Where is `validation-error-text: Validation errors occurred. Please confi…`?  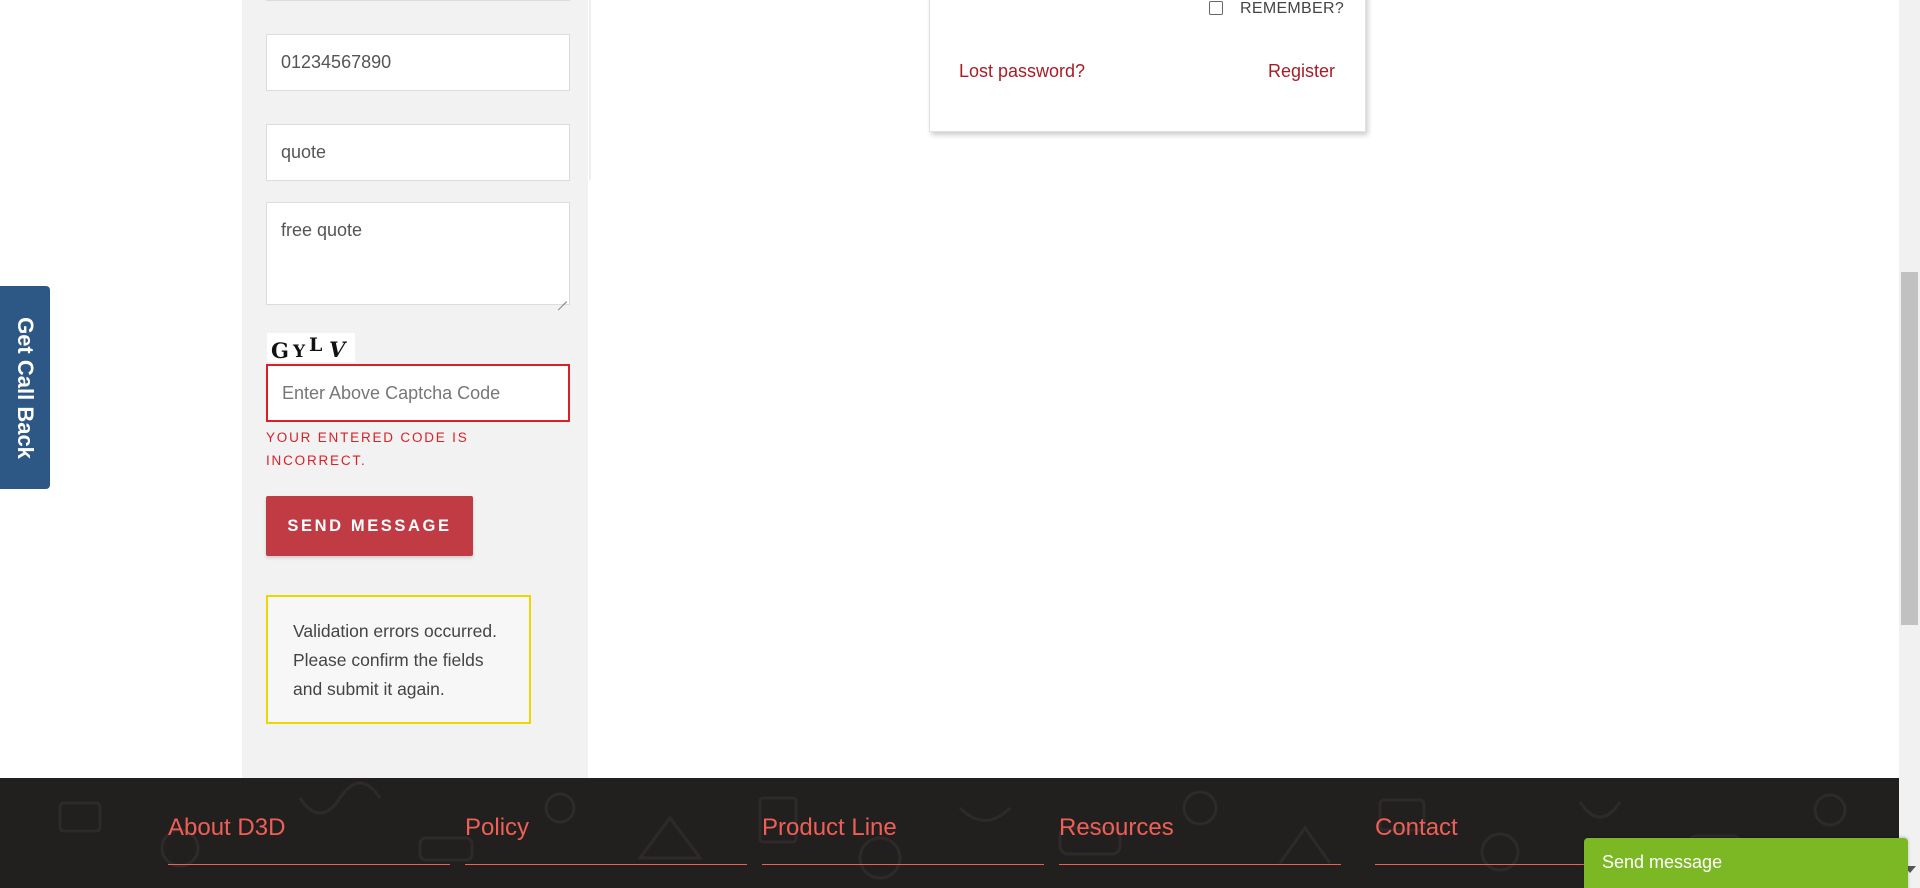 validation-error-text: Validation errors occurred. Please confi… is located at coordinates (395, 660).